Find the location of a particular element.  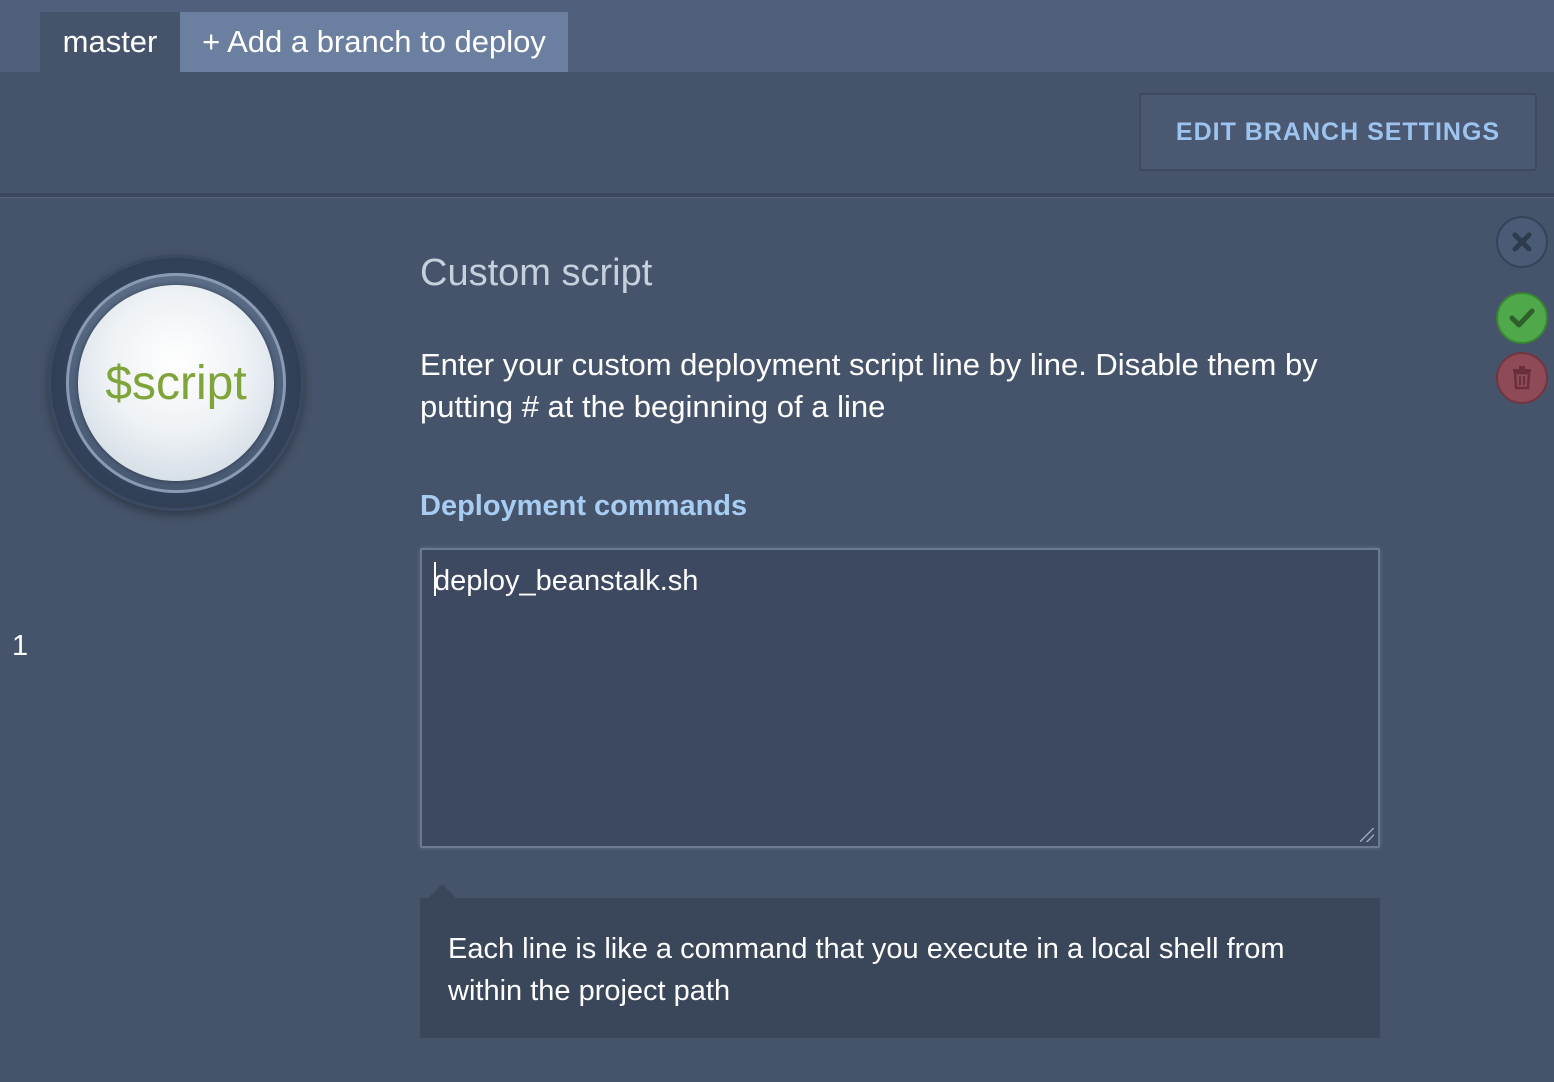

close-button is located at coordinates (1522, 242).